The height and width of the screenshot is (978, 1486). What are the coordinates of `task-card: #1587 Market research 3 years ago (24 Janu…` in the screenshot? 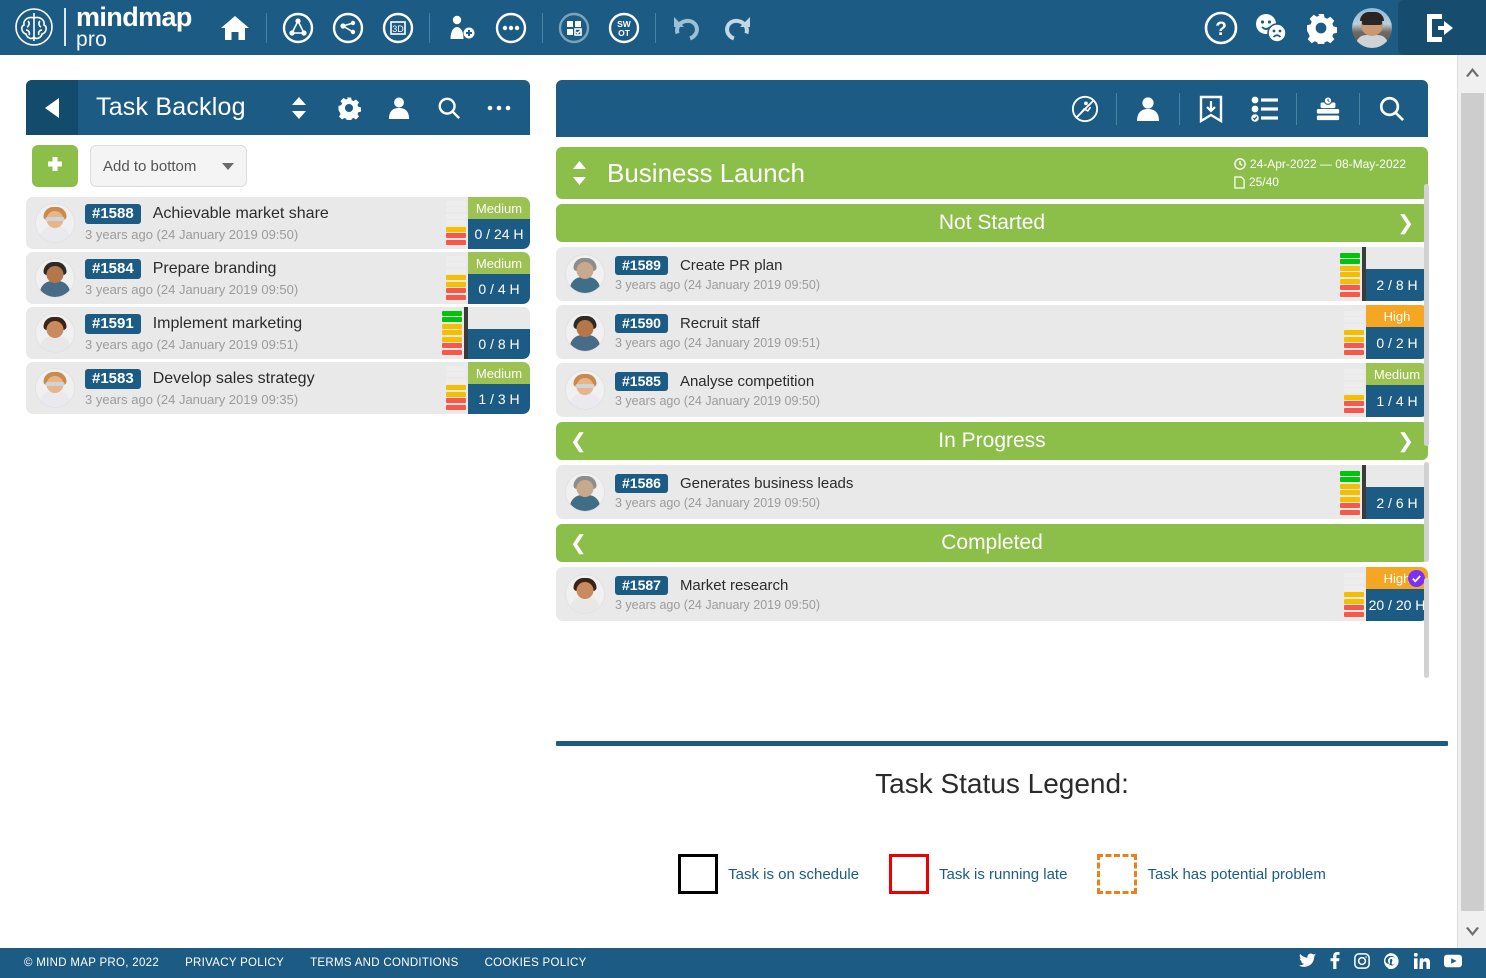 It's located at (992, 594).